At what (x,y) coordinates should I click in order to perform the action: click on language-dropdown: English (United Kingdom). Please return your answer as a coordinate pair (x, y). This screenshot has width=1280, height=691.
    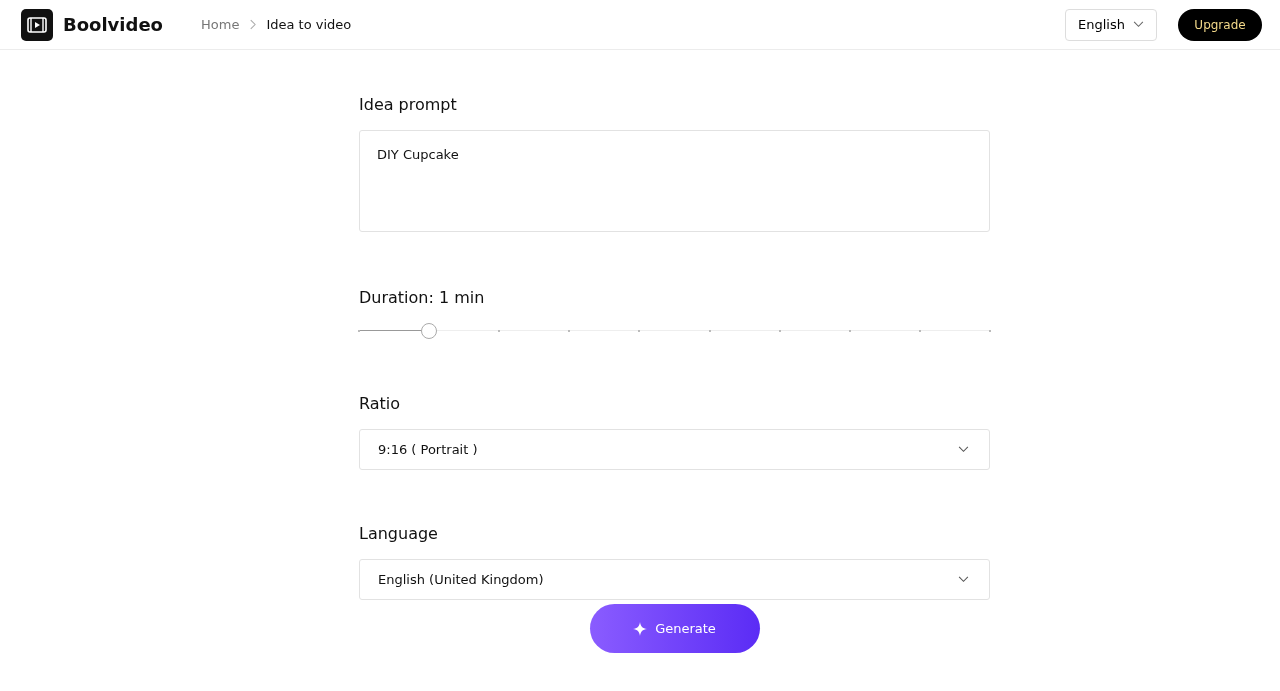
    Looking at the image, I should click on (674, 579).